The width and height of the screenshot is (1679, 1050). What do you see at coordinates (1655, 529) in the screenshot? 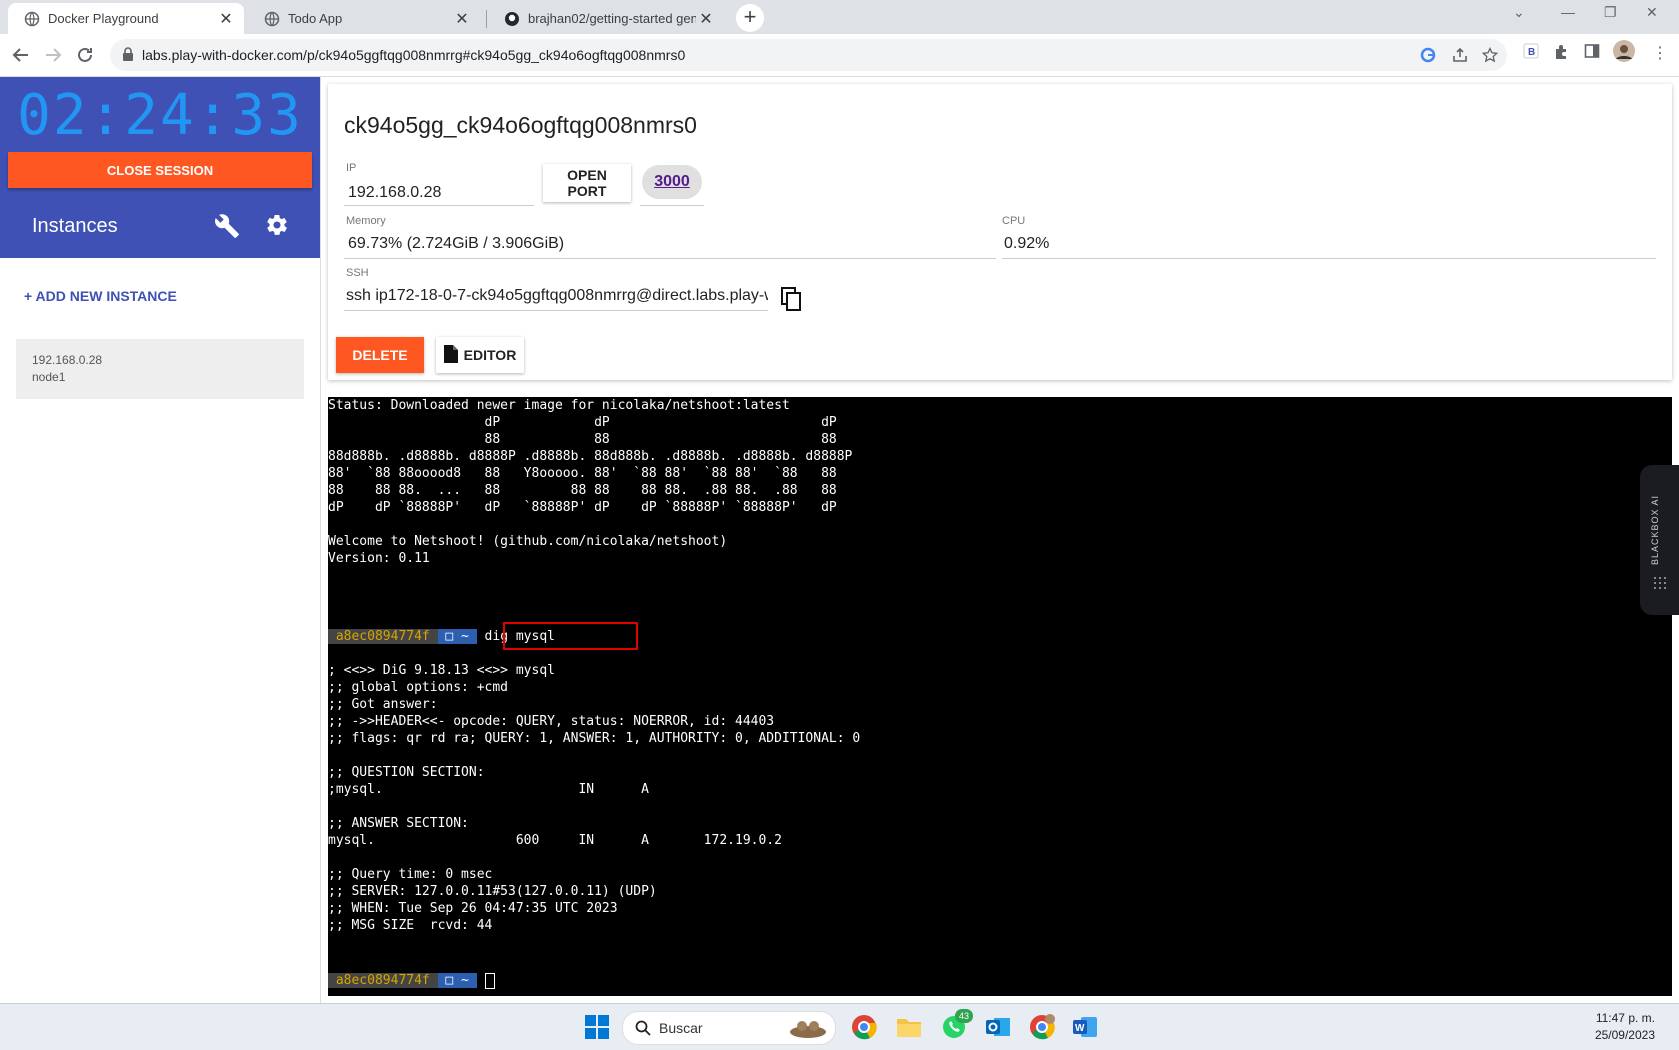
I see `blackbox-label: BLACKBOX AI` at bounding box center [1655, 529].